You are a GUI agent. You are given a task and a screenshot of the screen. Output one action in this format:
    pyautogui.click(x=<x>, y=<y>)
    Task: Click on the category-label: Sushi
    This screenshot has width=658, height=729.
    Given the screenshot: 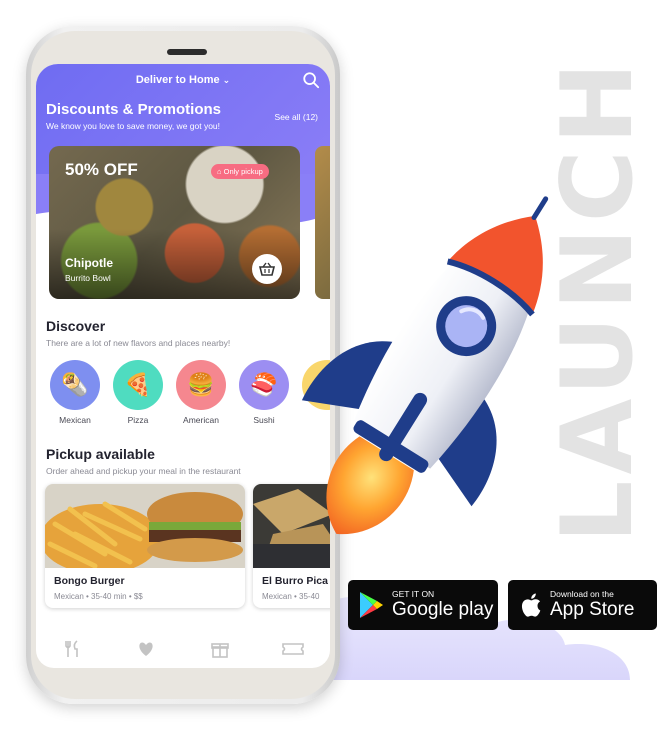 What is the action you would take?
    pyautogui.click(x=264, y=420)
    